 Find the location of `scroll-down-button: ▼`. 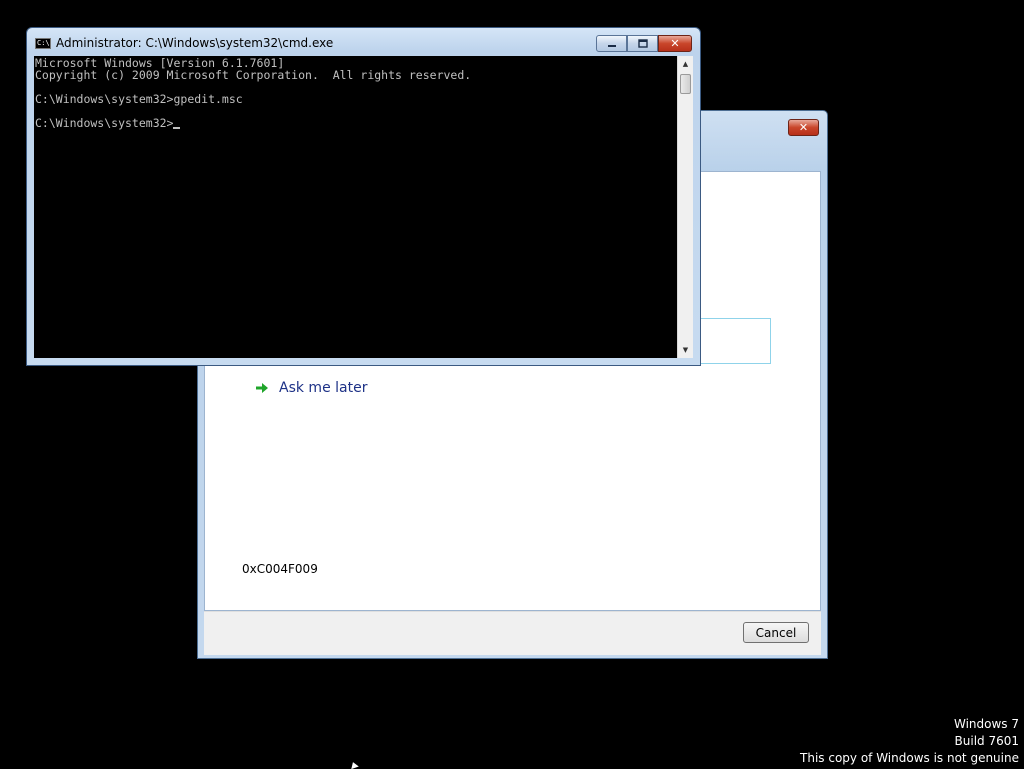

scroll-down-button: ▼ is located at coordinates (685, 350).